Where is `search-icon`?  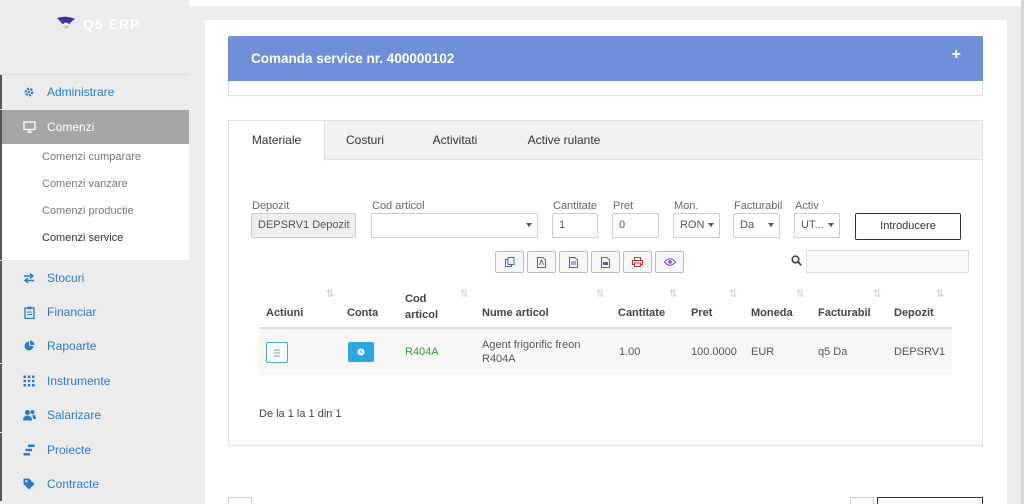 search-icon is located at coordinates (796, 260).